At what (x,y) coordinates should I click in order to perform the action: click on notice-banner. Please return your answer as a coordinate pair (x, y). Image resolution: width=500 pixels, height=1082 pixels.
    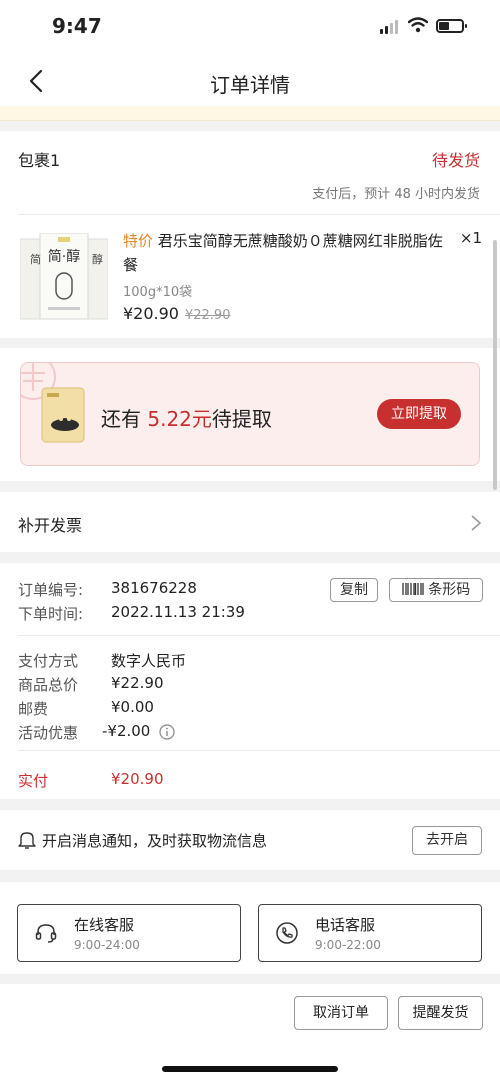
    Looking at the image, I should click on (250, 113).